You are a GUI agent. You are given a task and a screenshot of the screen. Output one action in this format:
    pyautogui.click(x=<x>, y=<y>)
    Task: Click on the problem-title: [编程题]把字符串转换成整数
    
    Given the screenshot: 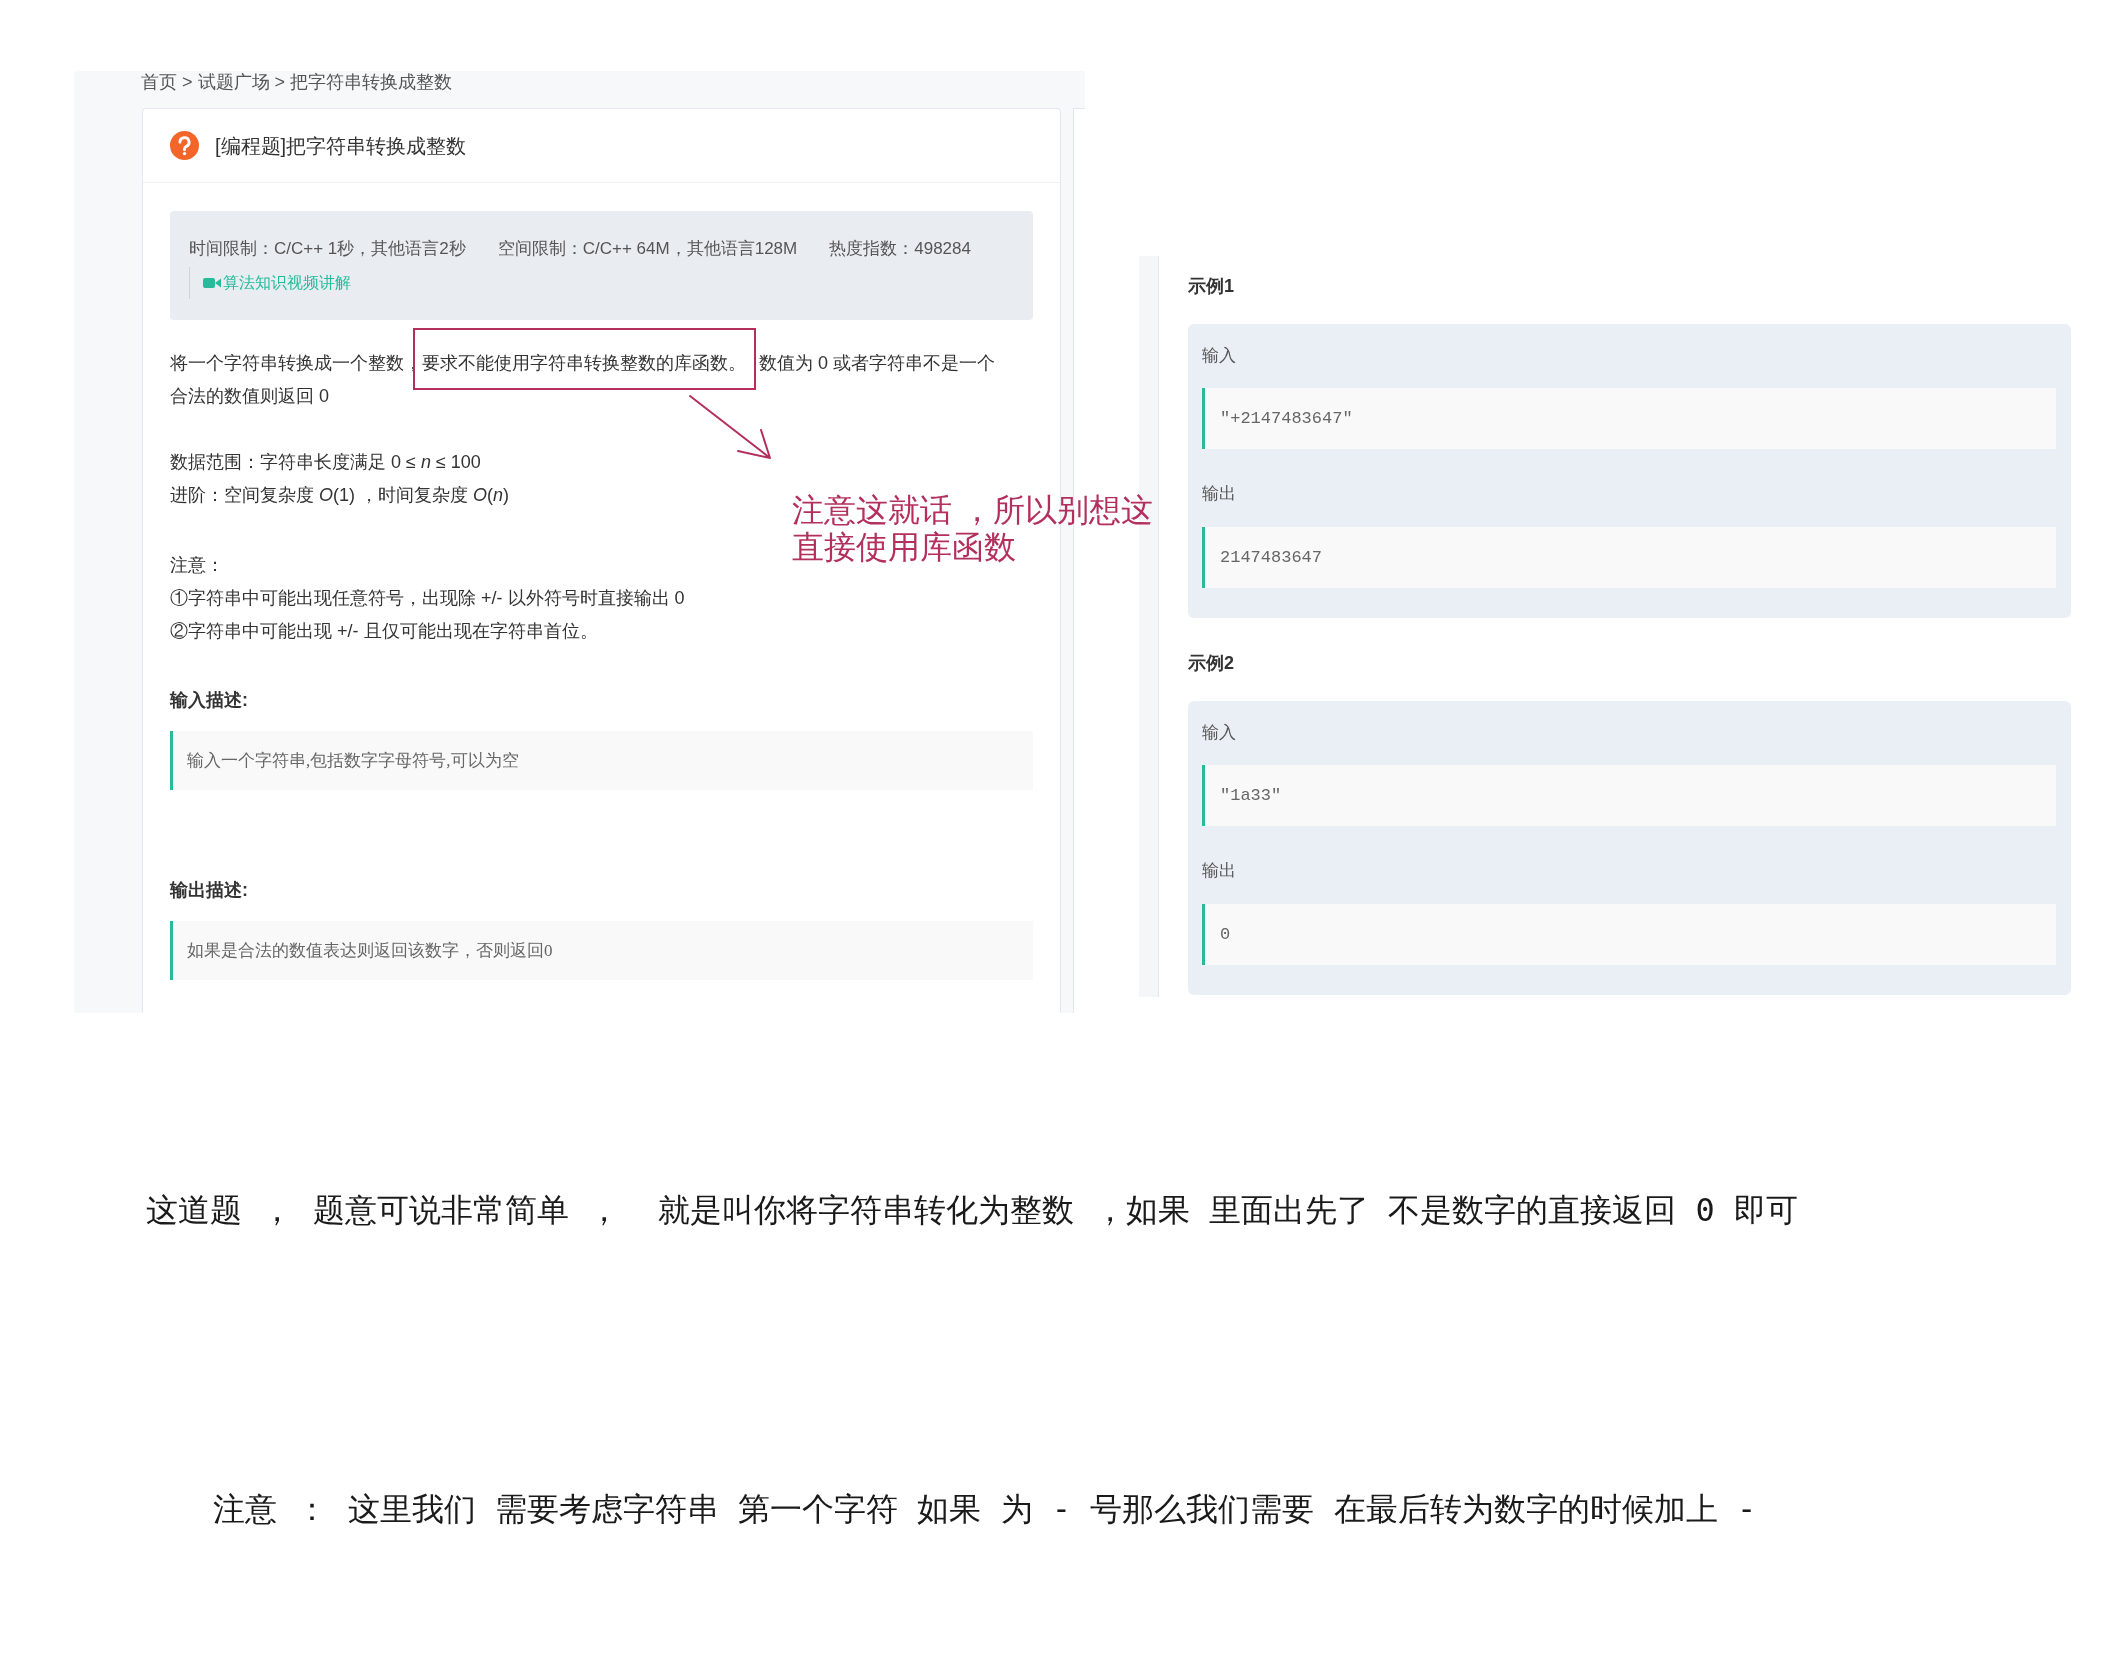 What is the action you would take?
    pyautogui.click(x=341, y=146)
    